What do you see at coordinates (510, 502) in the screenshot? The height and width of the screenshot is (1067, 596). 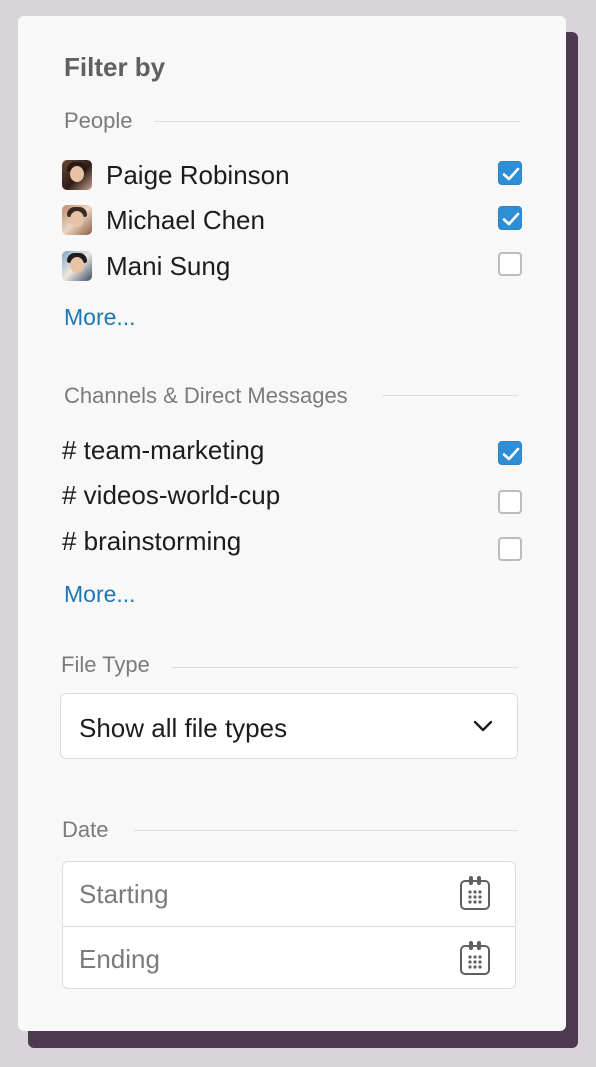 I see `channel-checkbox-videos-world-cup` at bounding box center [510, 502].